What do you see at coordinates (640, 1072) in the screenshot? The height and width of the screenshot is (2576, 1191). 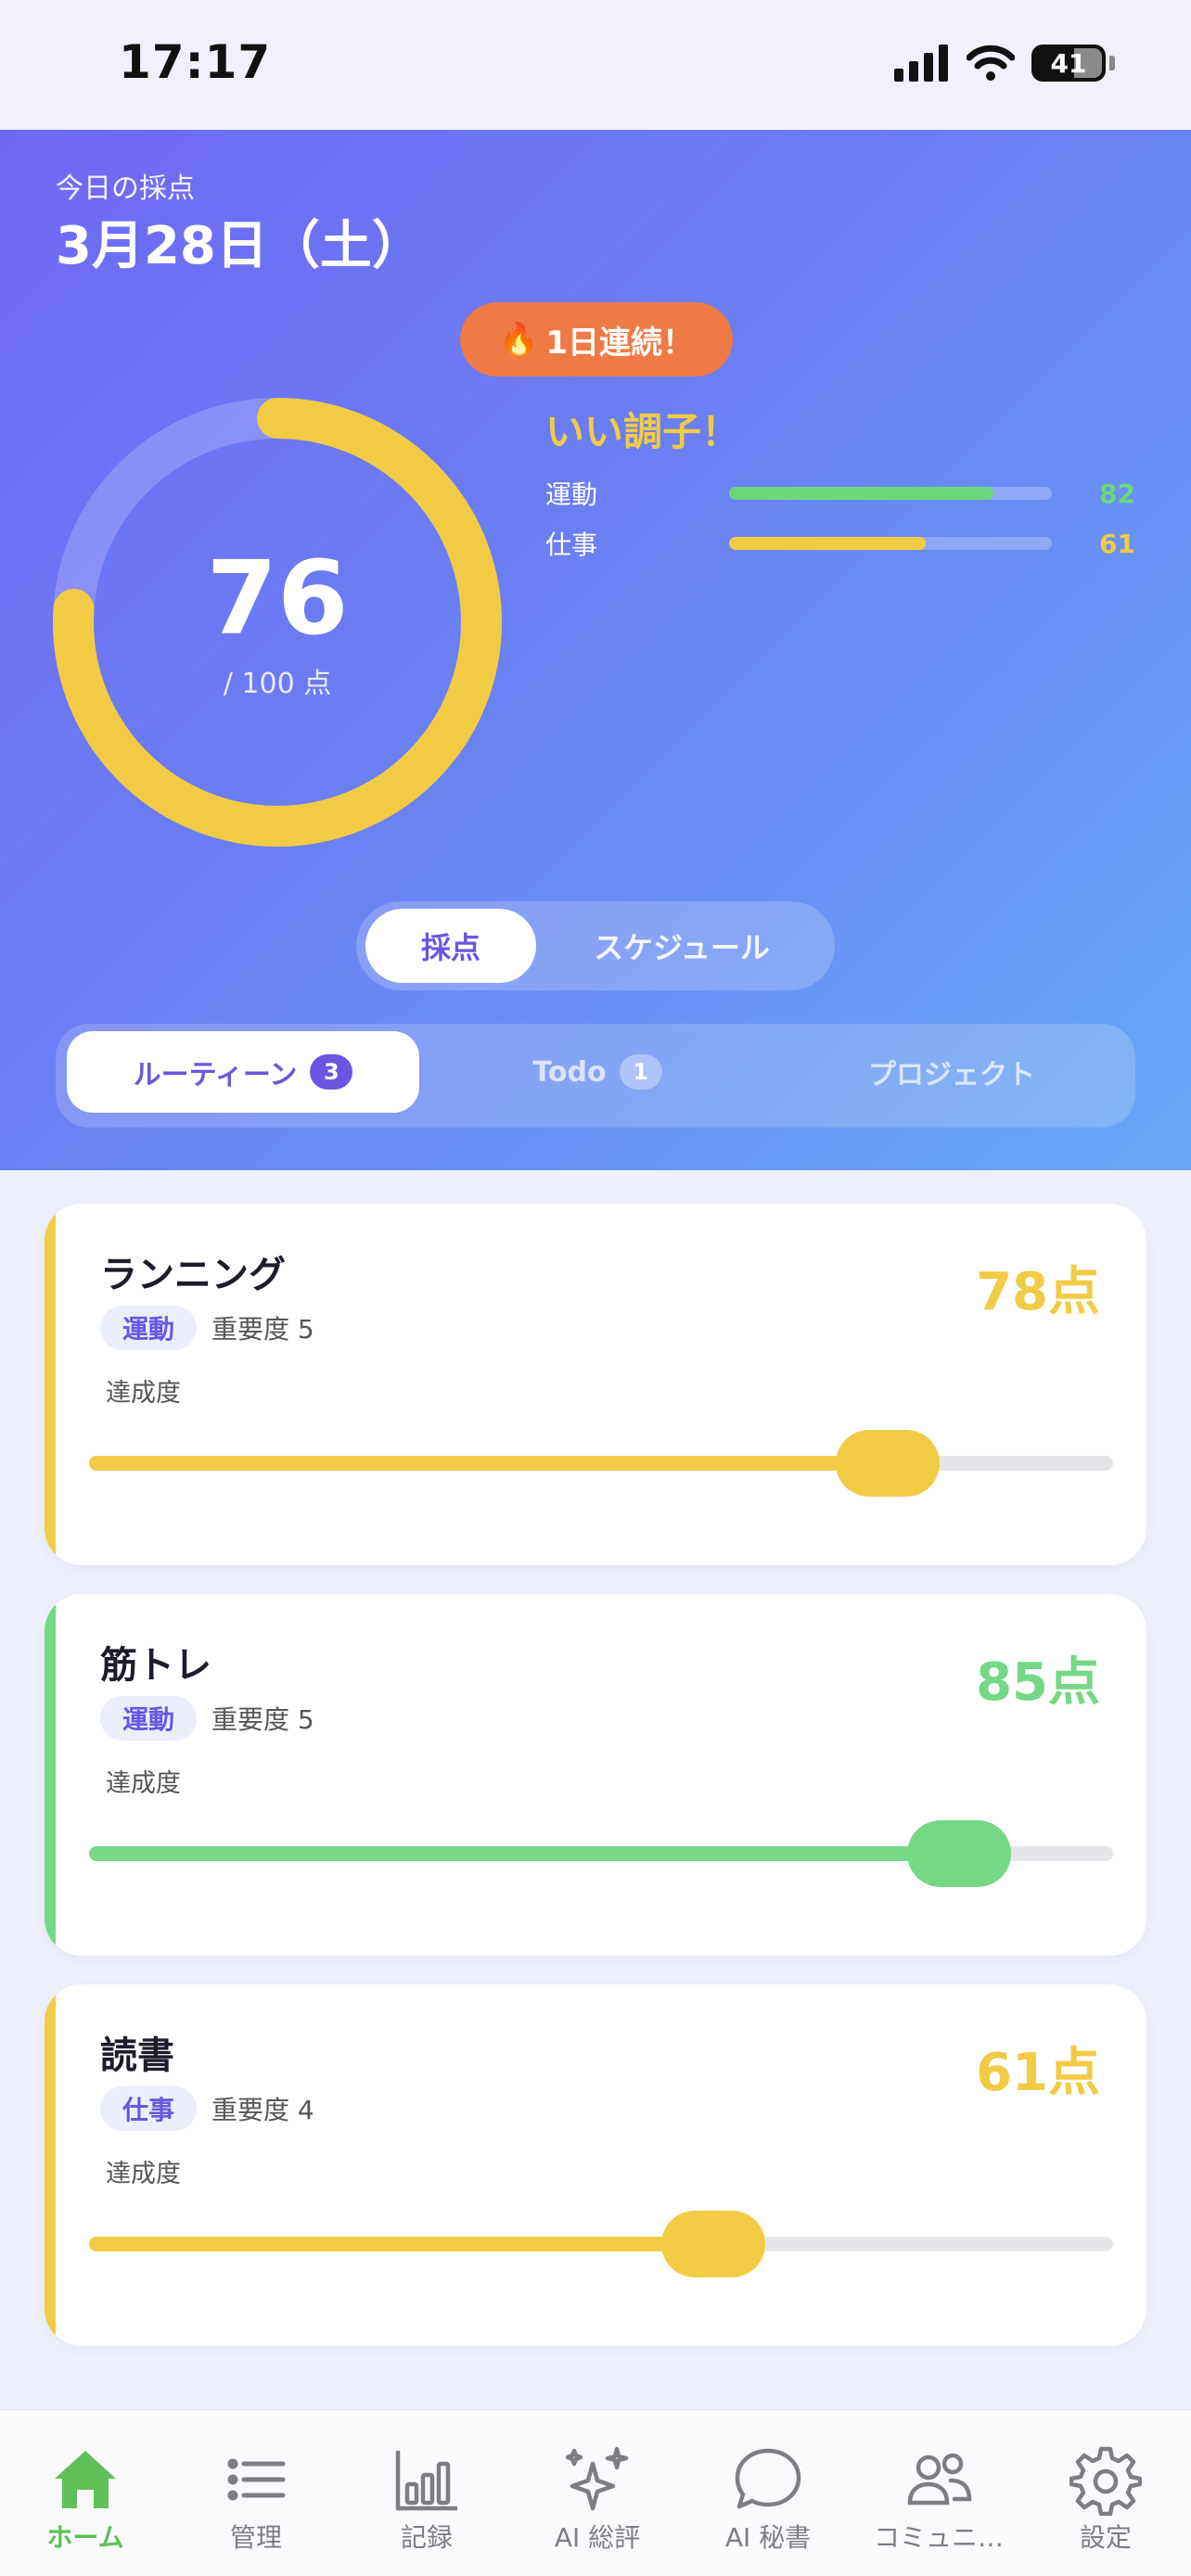 I see `tab-count-badge: 1` at bounding box center [640, 1072].